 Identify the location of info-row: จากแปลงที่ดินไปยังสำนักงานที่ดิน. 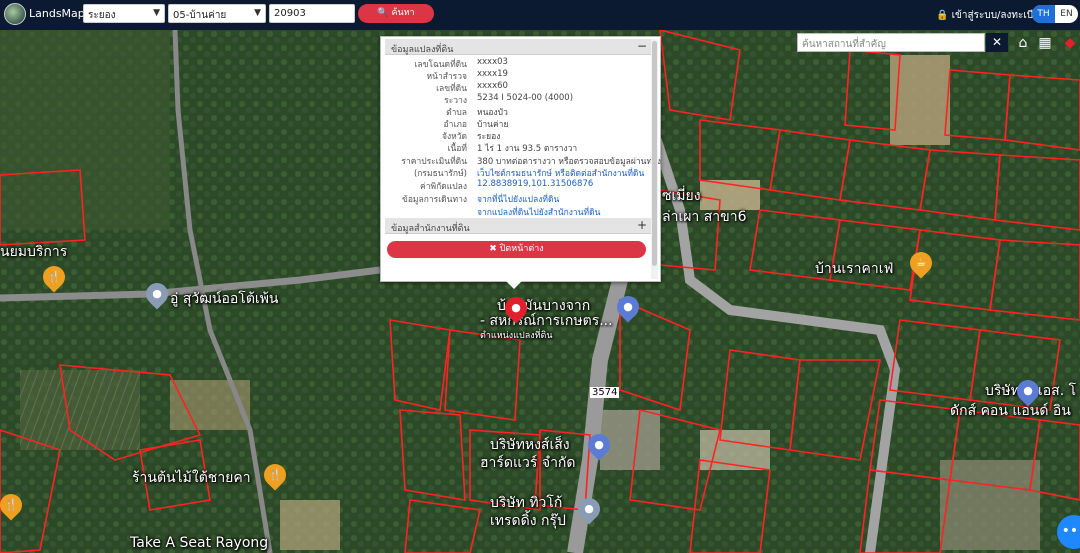
(518, 212).